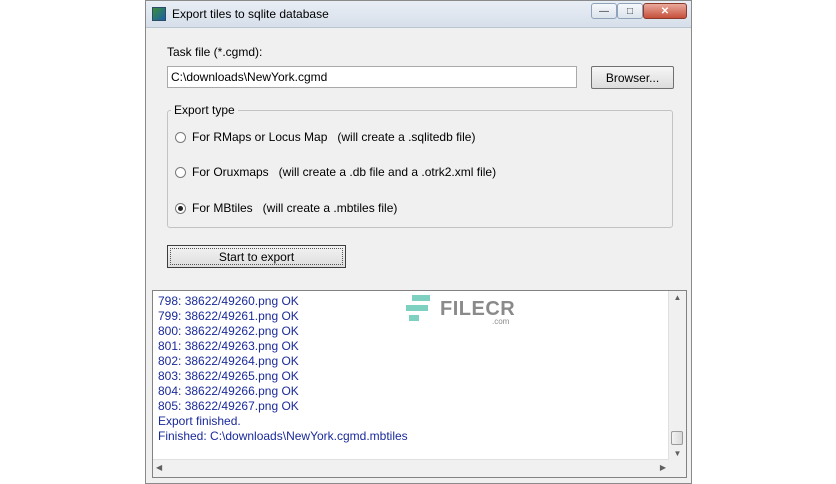  I want to click on vertical-scrollbar: ▲ ▼, so click(677, 375).